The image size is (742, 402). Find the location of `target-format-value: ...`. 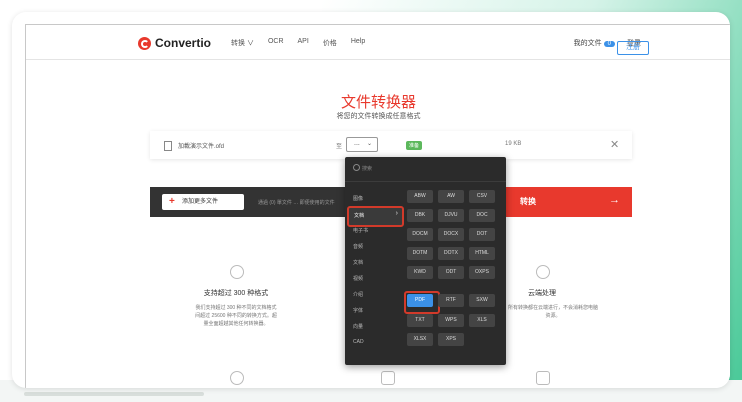

target-format-value: ... is located at coordinates (357, 143).